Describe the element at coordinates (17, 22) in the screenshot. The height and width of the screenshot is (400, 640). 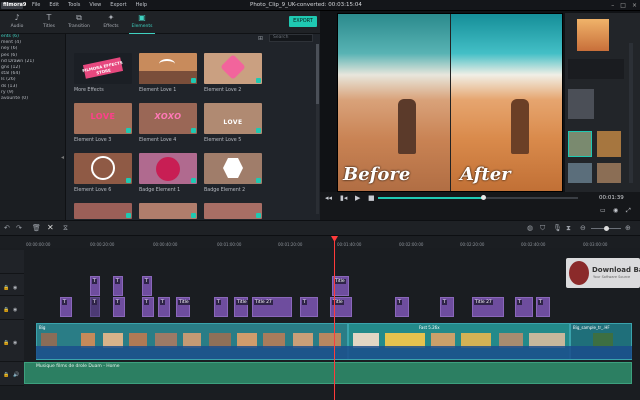
I see `tab-audio: ♪ Audio` at that location.